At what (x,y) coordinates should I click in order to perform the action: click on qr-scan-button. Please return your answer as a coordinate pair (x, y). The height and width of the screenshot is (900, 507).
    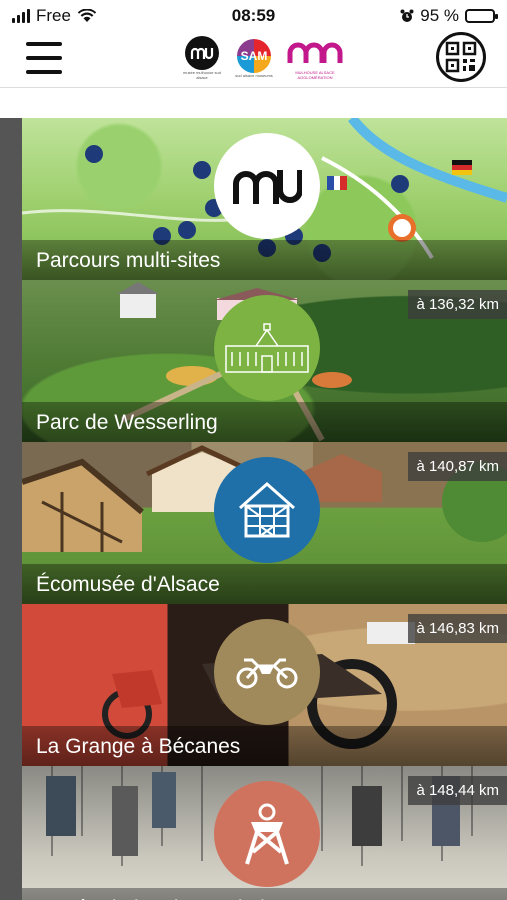
    Looking at the image, I should click on (461, 57).